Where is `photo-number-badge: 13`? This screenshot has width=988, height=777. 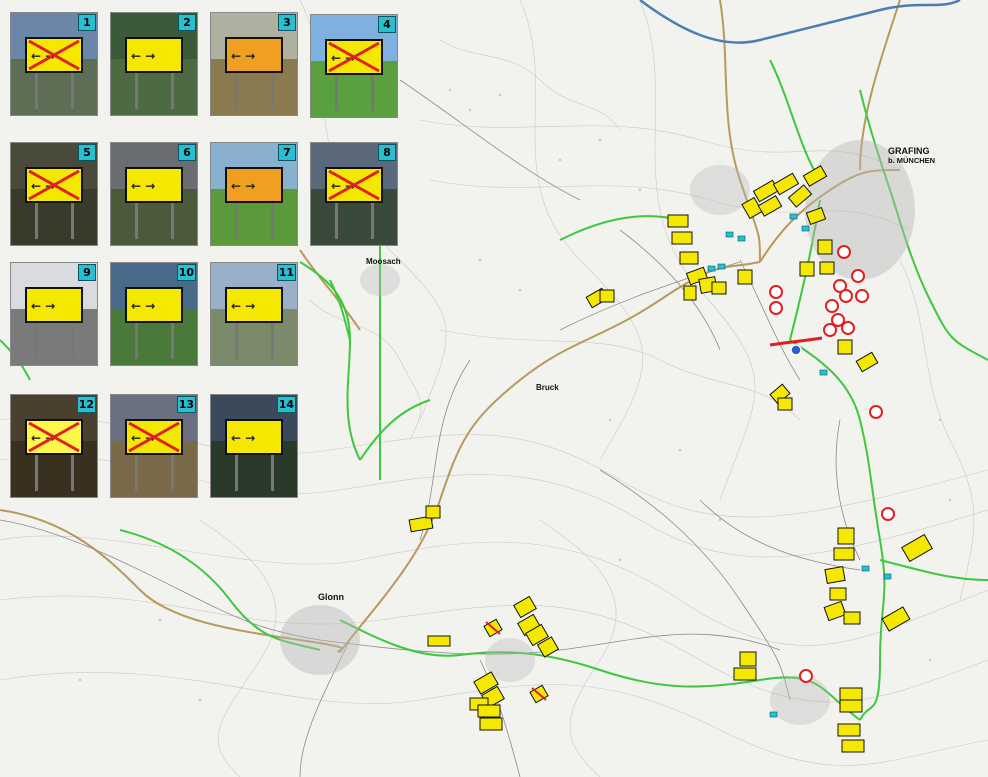
photo-number-badge: 13 is located at coordinates (186, 404).